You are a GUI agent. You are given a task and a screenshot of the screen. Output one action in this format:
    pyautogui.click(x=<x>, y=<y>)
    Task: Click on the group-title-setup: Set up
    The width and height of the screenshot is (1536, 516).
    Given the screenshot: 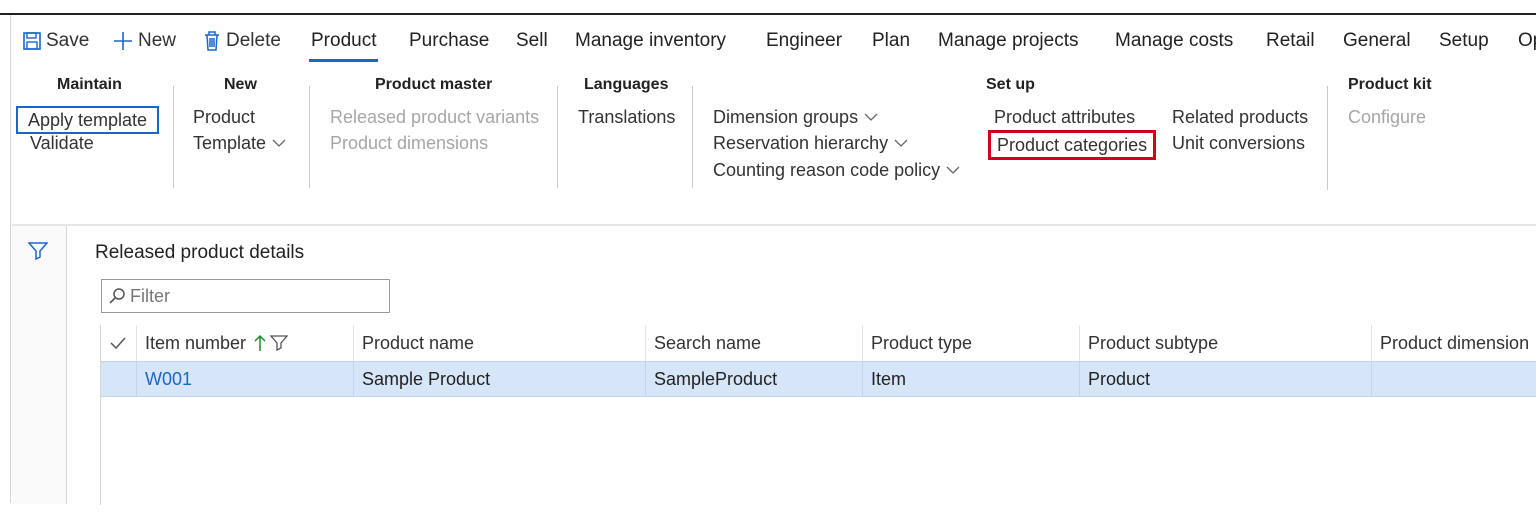 What is the action you would take?
    pyautogui.click(x=1010, y=84)
    